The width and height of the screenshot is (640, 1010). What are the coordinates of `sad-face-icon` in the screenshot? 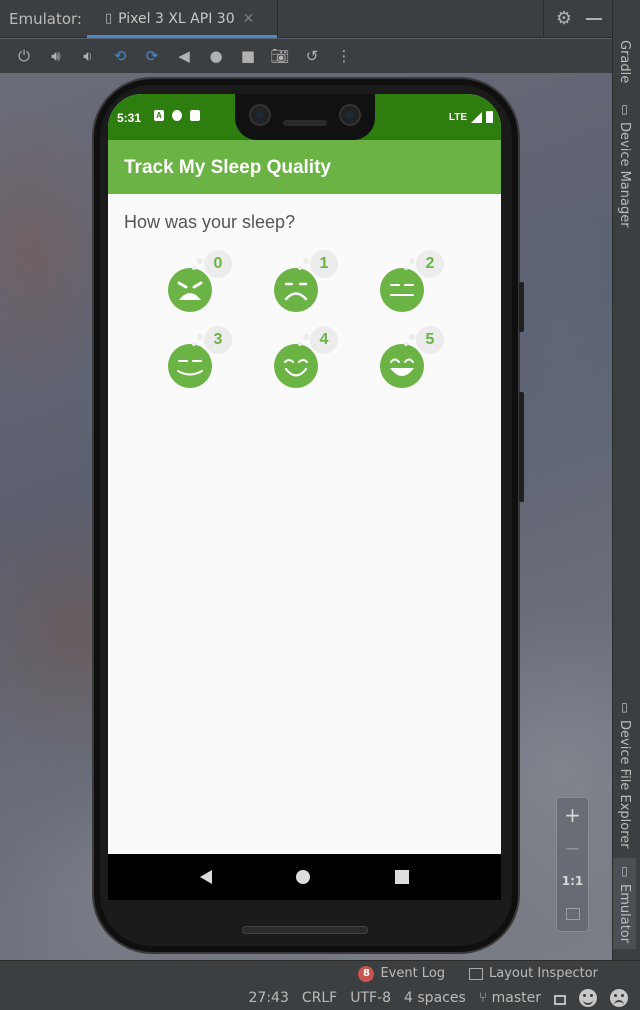 It's located at (296, 290).